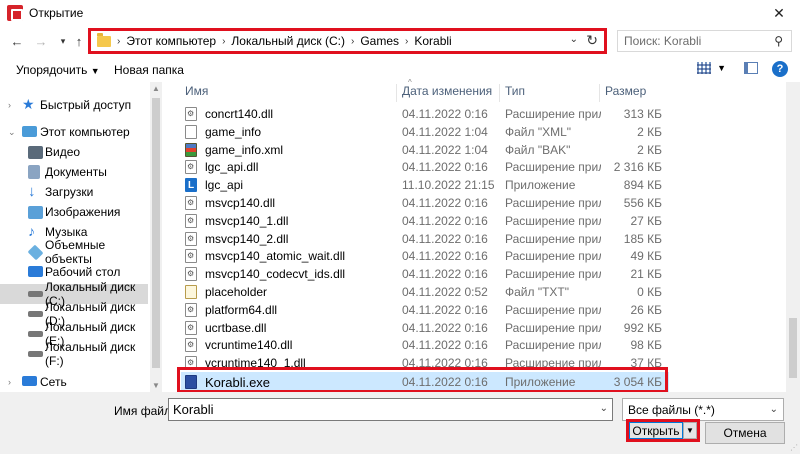 The width and height of the screenshot is (800, 454). What do you see at coordinates (69, 192) in the screenshot?
I see `sidebar-item-label: Загрузки` at bounding box center [69, 192].